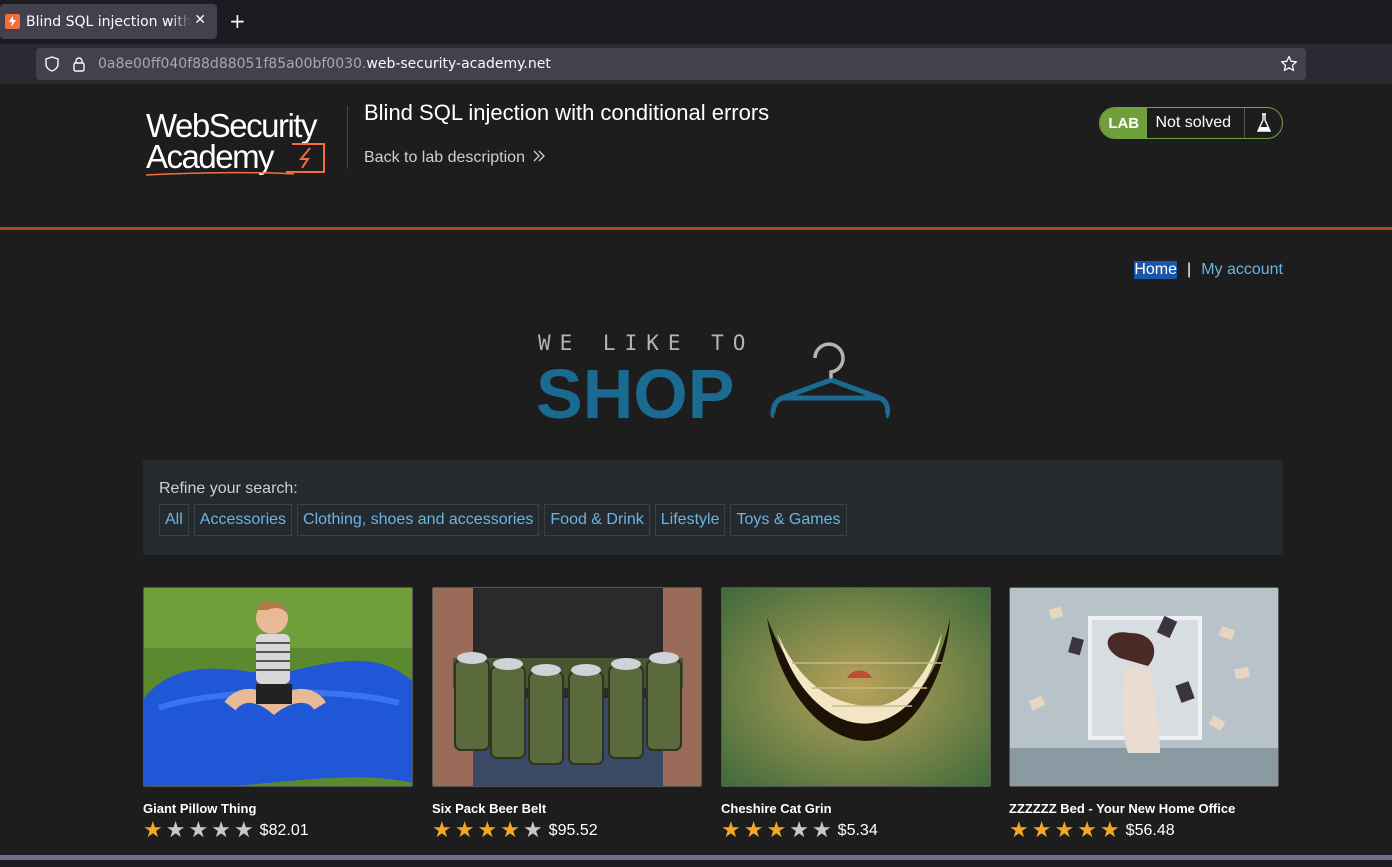 The height and width of the screenshot is (867, 1392). I want to click on bookmark-star-icon, so click(1289, 66).